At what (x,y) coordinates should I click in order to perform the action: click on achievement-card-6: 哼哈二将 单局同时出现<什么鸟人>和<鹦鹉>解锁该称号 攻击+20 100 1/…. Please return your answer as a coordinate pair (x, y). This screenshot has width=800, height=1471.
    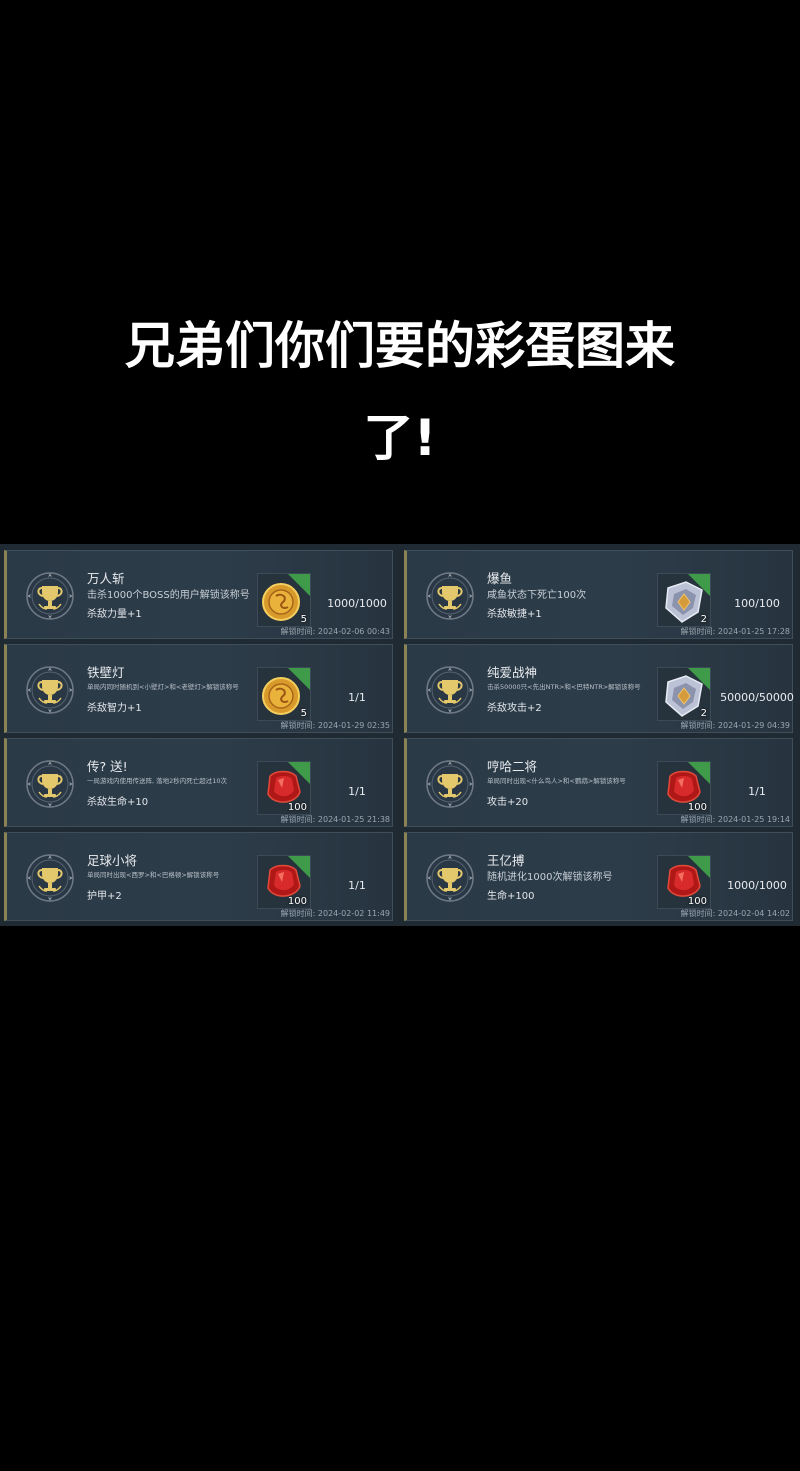
    Looking at the image, I should click on (598, 782).